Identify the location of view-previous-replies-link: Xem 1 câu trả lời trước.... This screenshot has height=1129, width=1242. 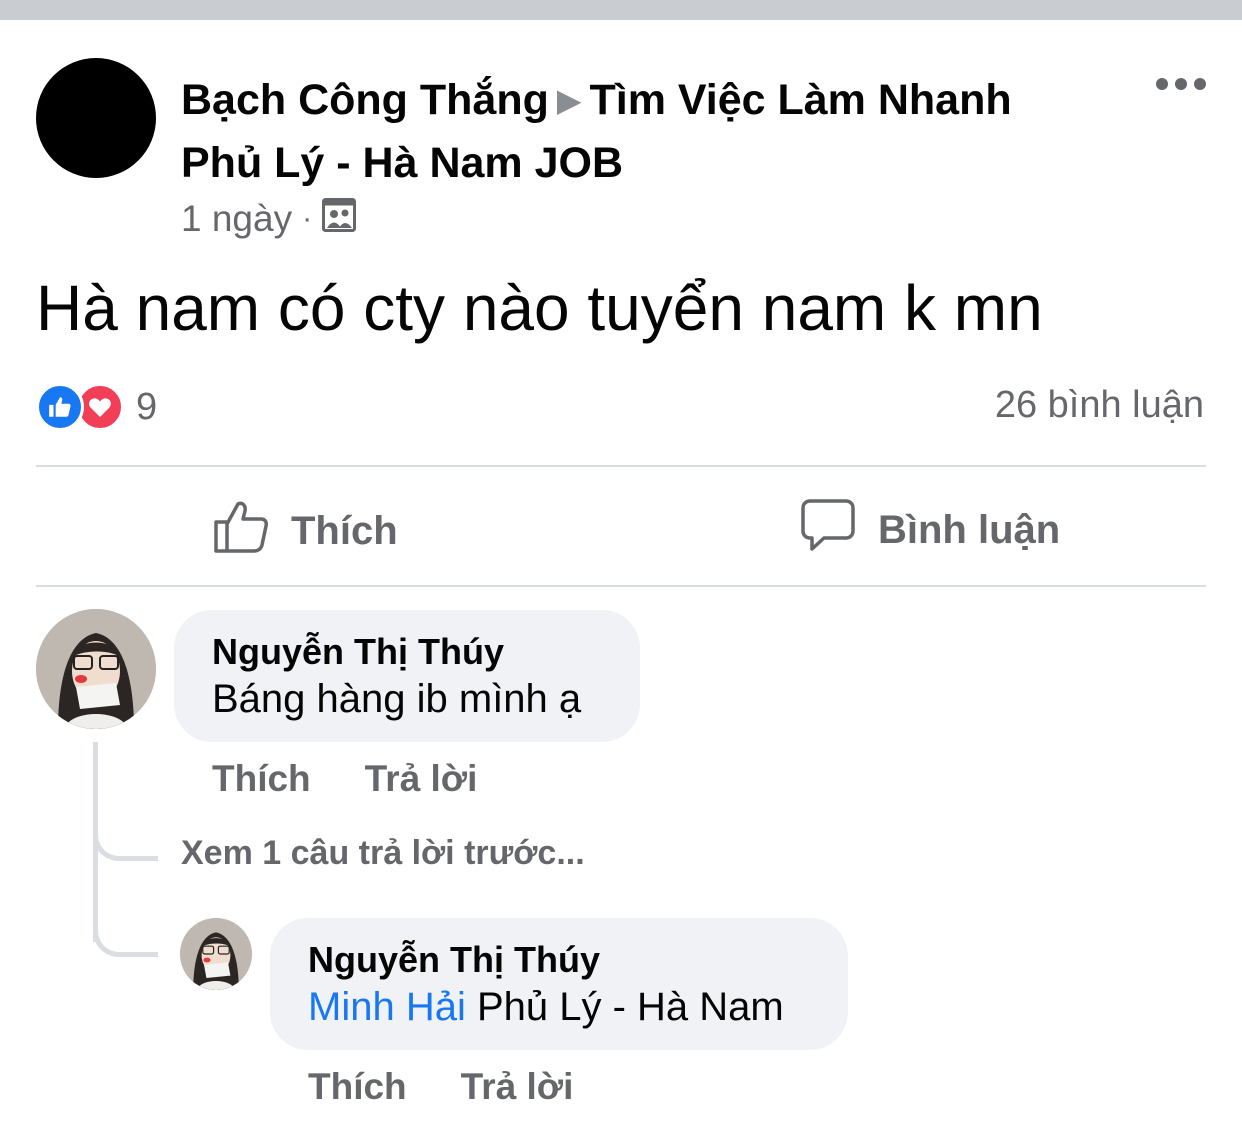
(383, 853).